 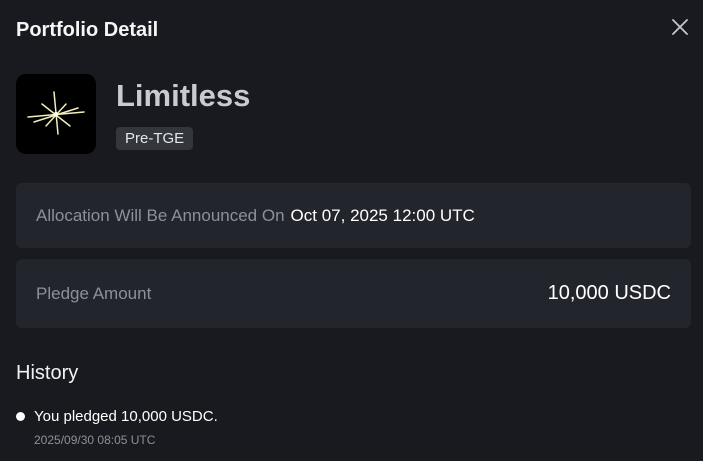 I want to click on status-badge: Pre-TGE, so click(x=155, y=138).